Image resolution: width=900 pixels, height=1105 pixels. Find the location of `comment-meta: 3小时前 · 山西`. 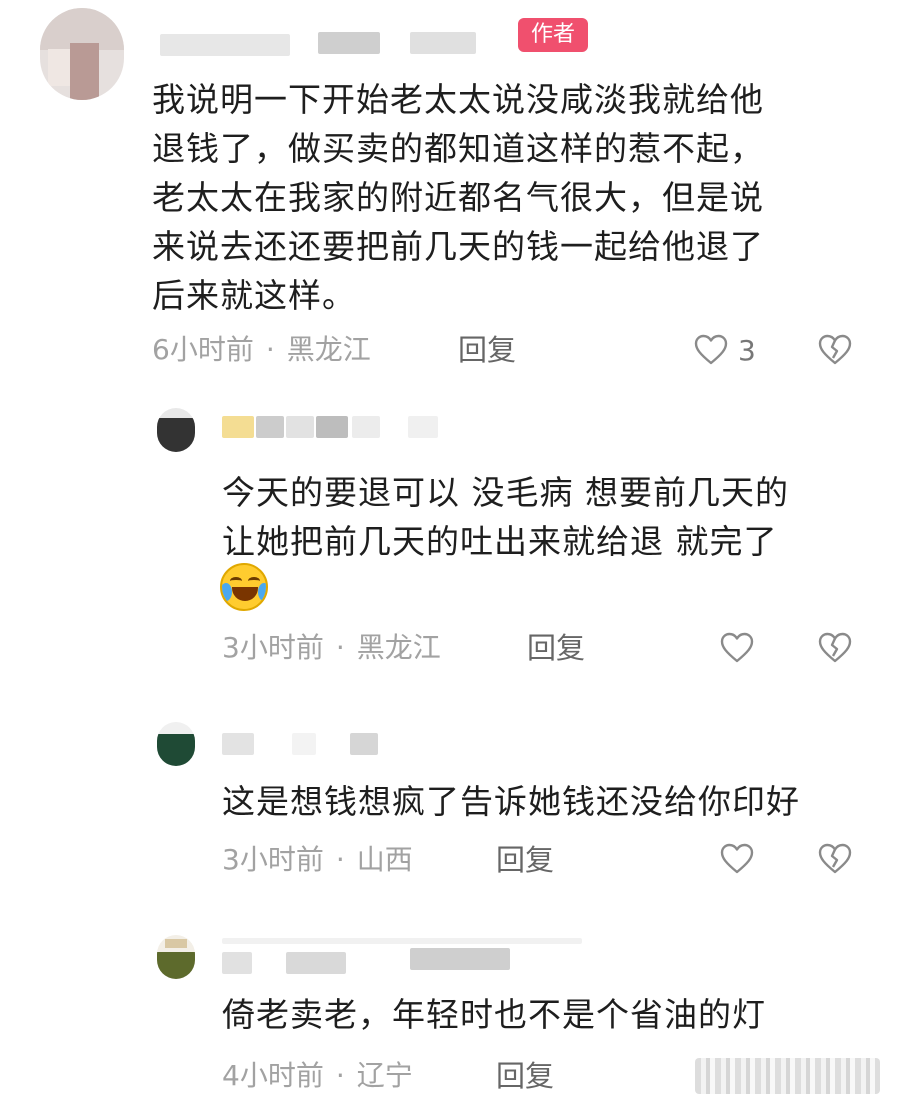

comment-meta: 3小时前 · 山西 is located at coordinates (317, 860).